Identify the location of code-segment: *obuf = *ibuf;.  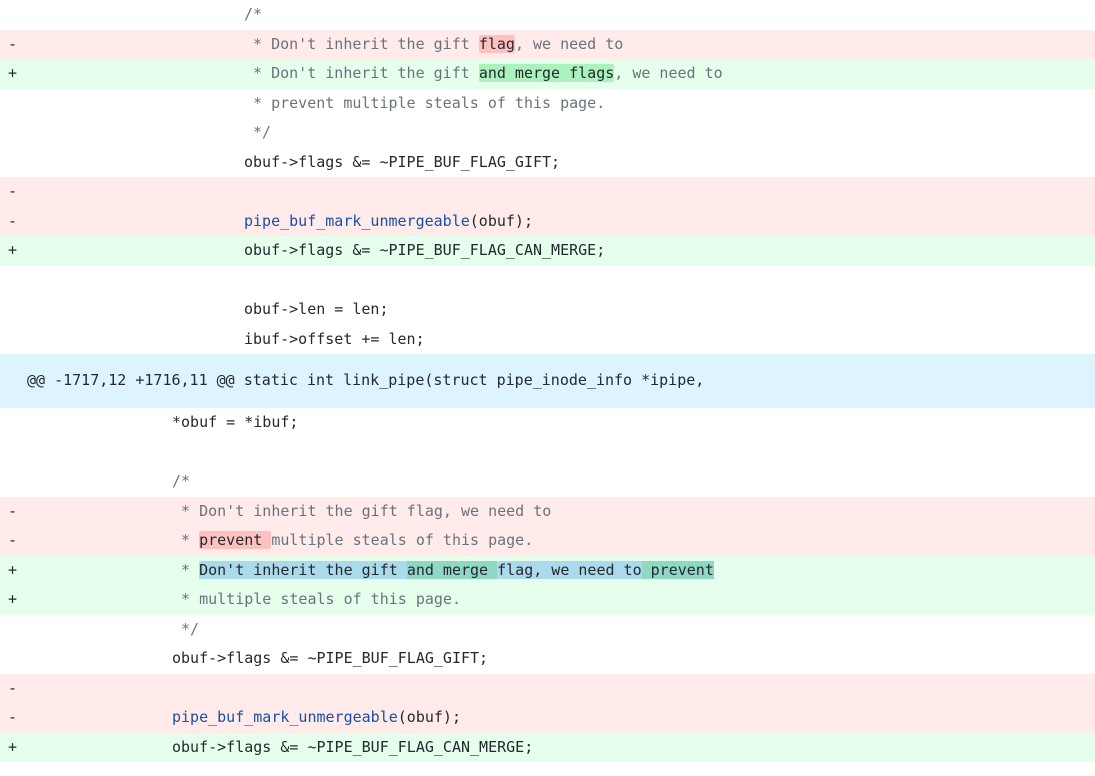
(235, 422).